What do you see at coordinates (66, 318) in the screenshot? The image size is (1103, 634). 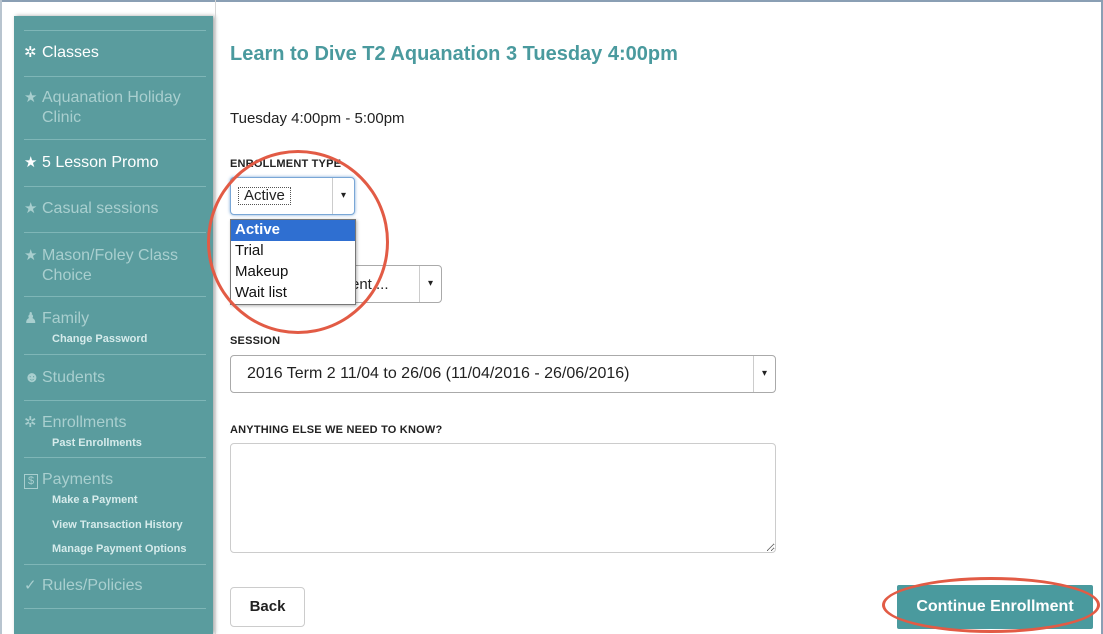 I see `sidebar-item-label: Family` at bounding box center [66, 318].